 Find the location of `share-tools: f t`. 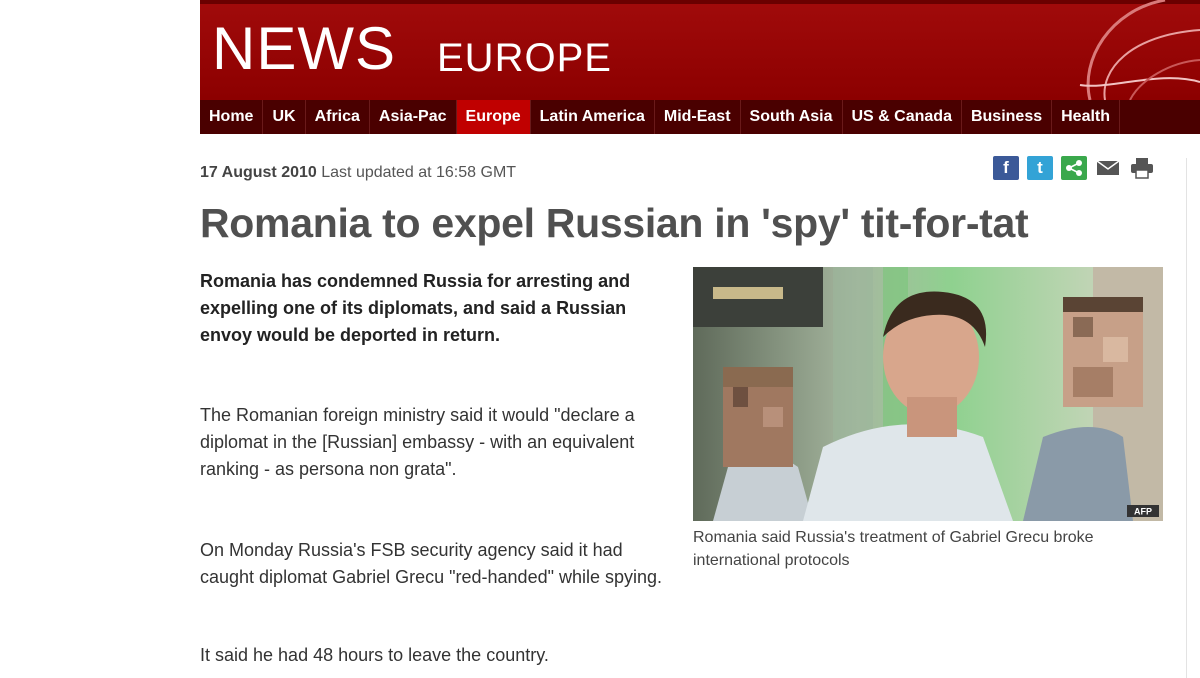

share-tools: f t is located at coordinates (1074, 168).